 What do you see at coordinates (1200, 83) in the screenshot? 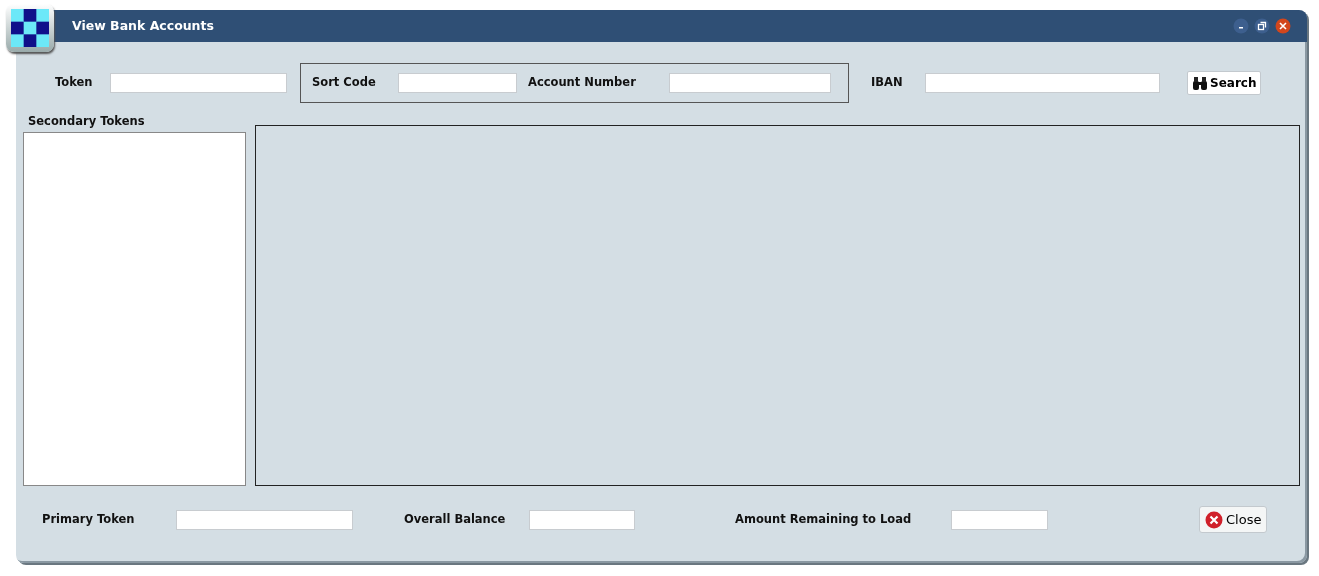
I see `binoculars-icon` at bounding box center [1200, 83].